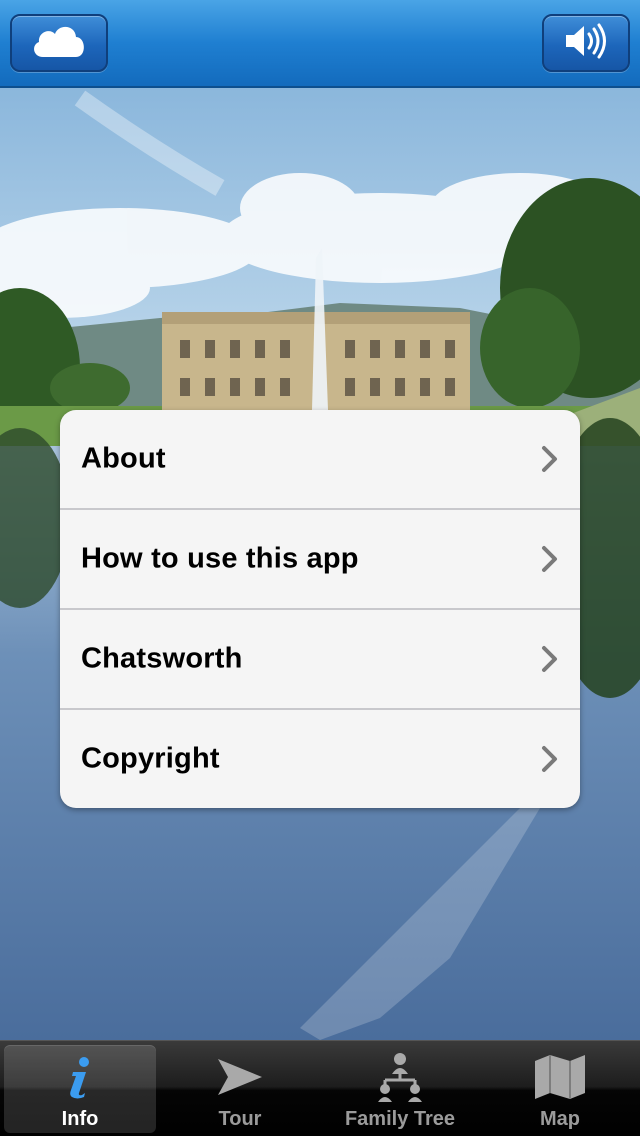  What do you see at coordinates (80, 1119) in the screenshot?
I see `tab-label: Info` at bounding box center [80, 1119].